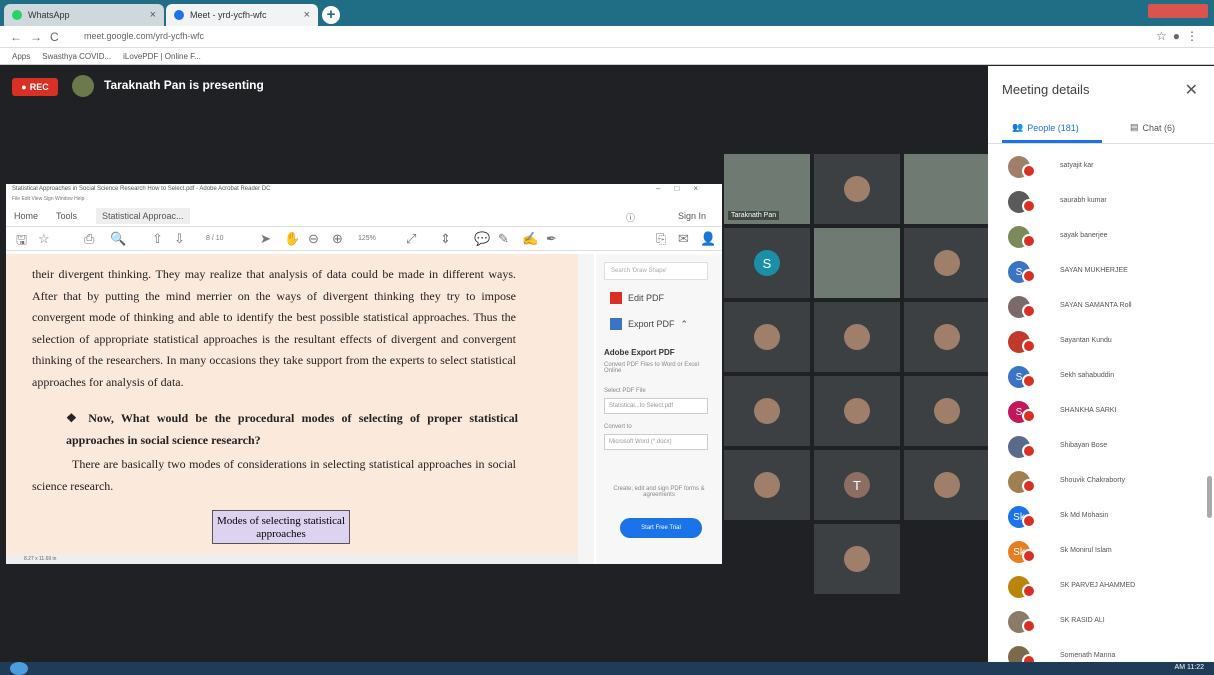 The width and height of the screenshot is (1214, 675). I want to click on save-icon: 🖫, so click(21, 242).